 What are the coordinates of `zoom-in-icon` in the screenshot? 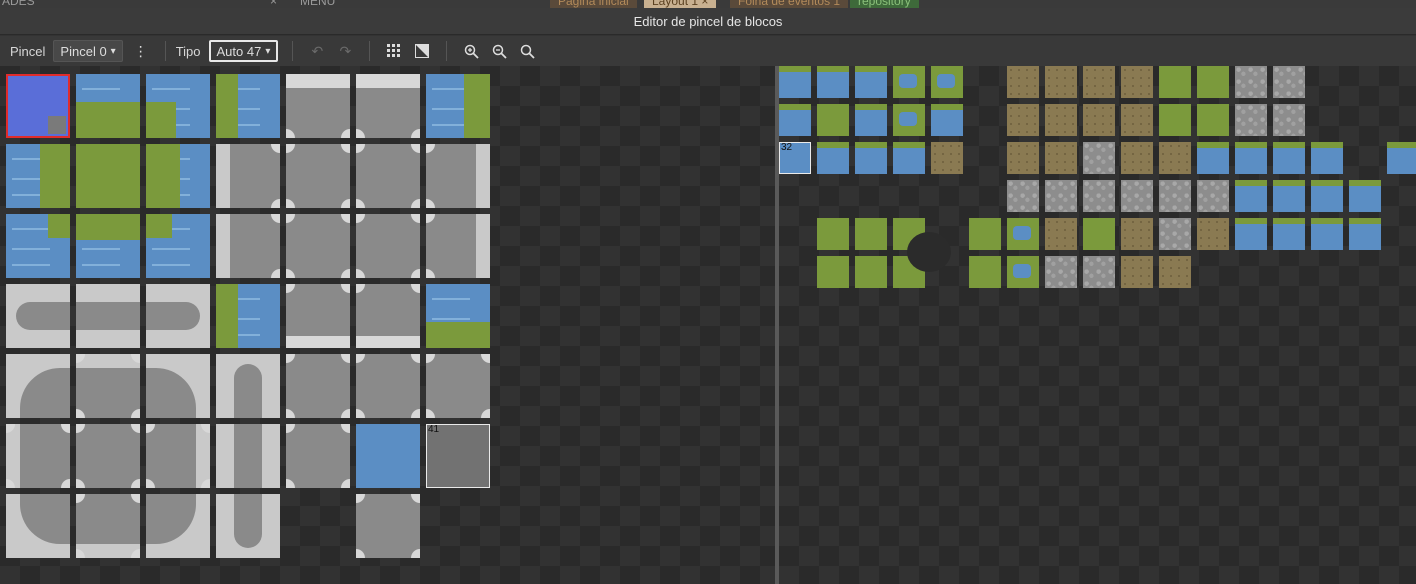 It's located at (471, 51).